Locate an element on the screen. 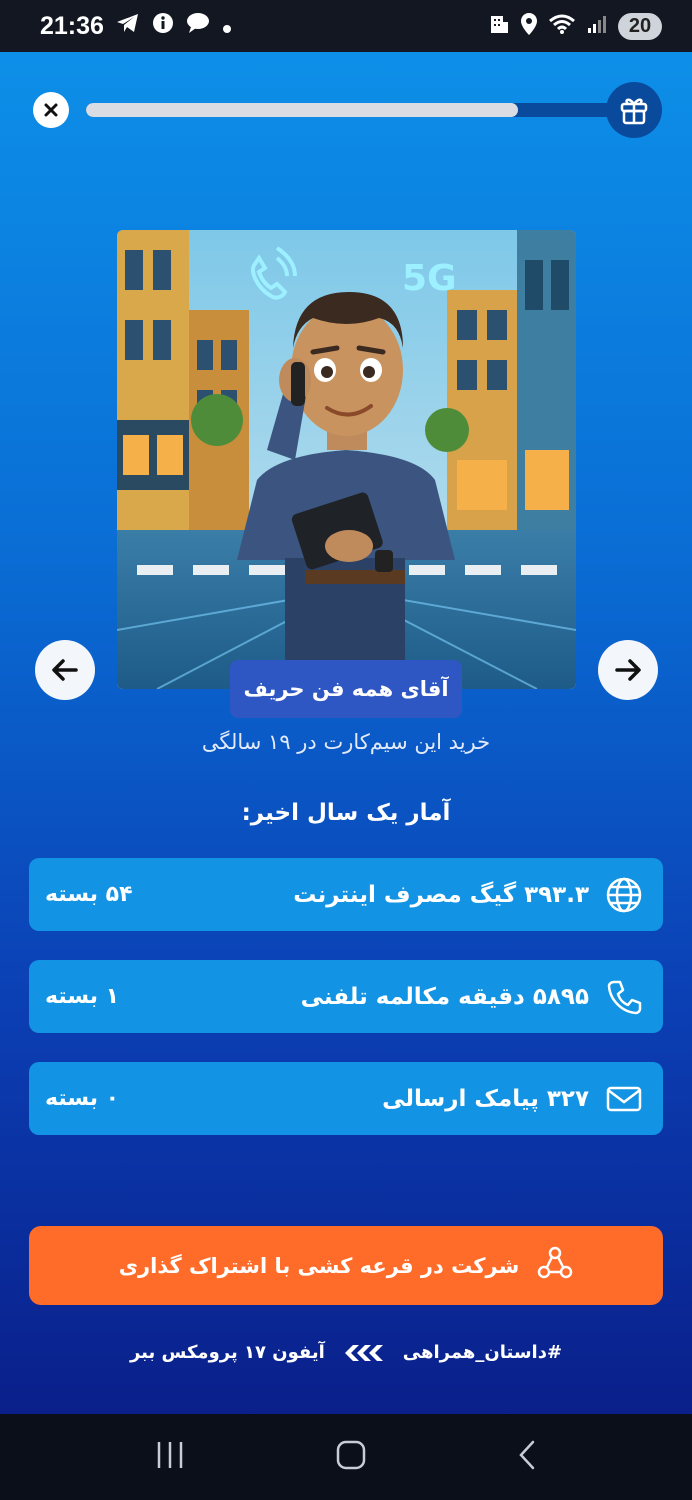 The height and width of the screenshot is (1500, 692). system-nav-bar is located at coordinates (346, 1457).